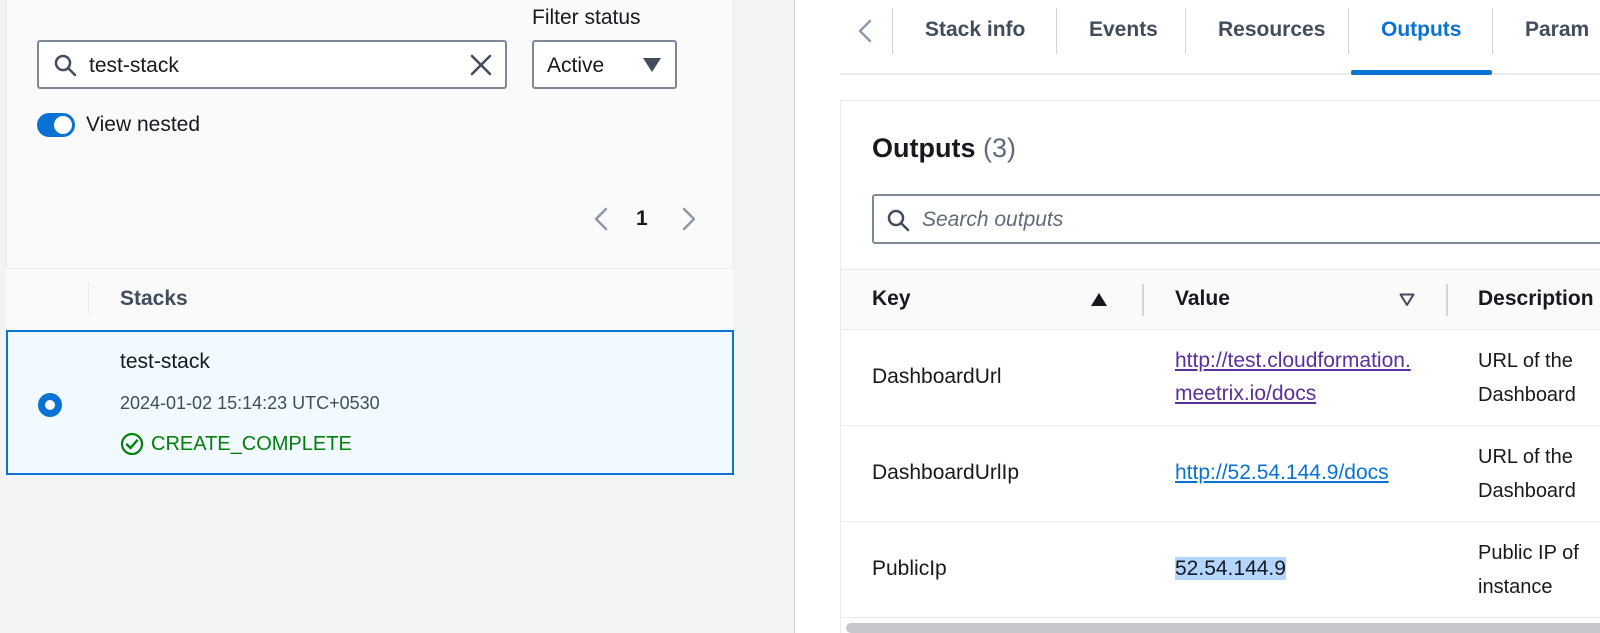 The image size is (1600, 633). Describe the element at coordinates (999, 148) in the screenshot. I see `outputs-count: (3)` at that location.